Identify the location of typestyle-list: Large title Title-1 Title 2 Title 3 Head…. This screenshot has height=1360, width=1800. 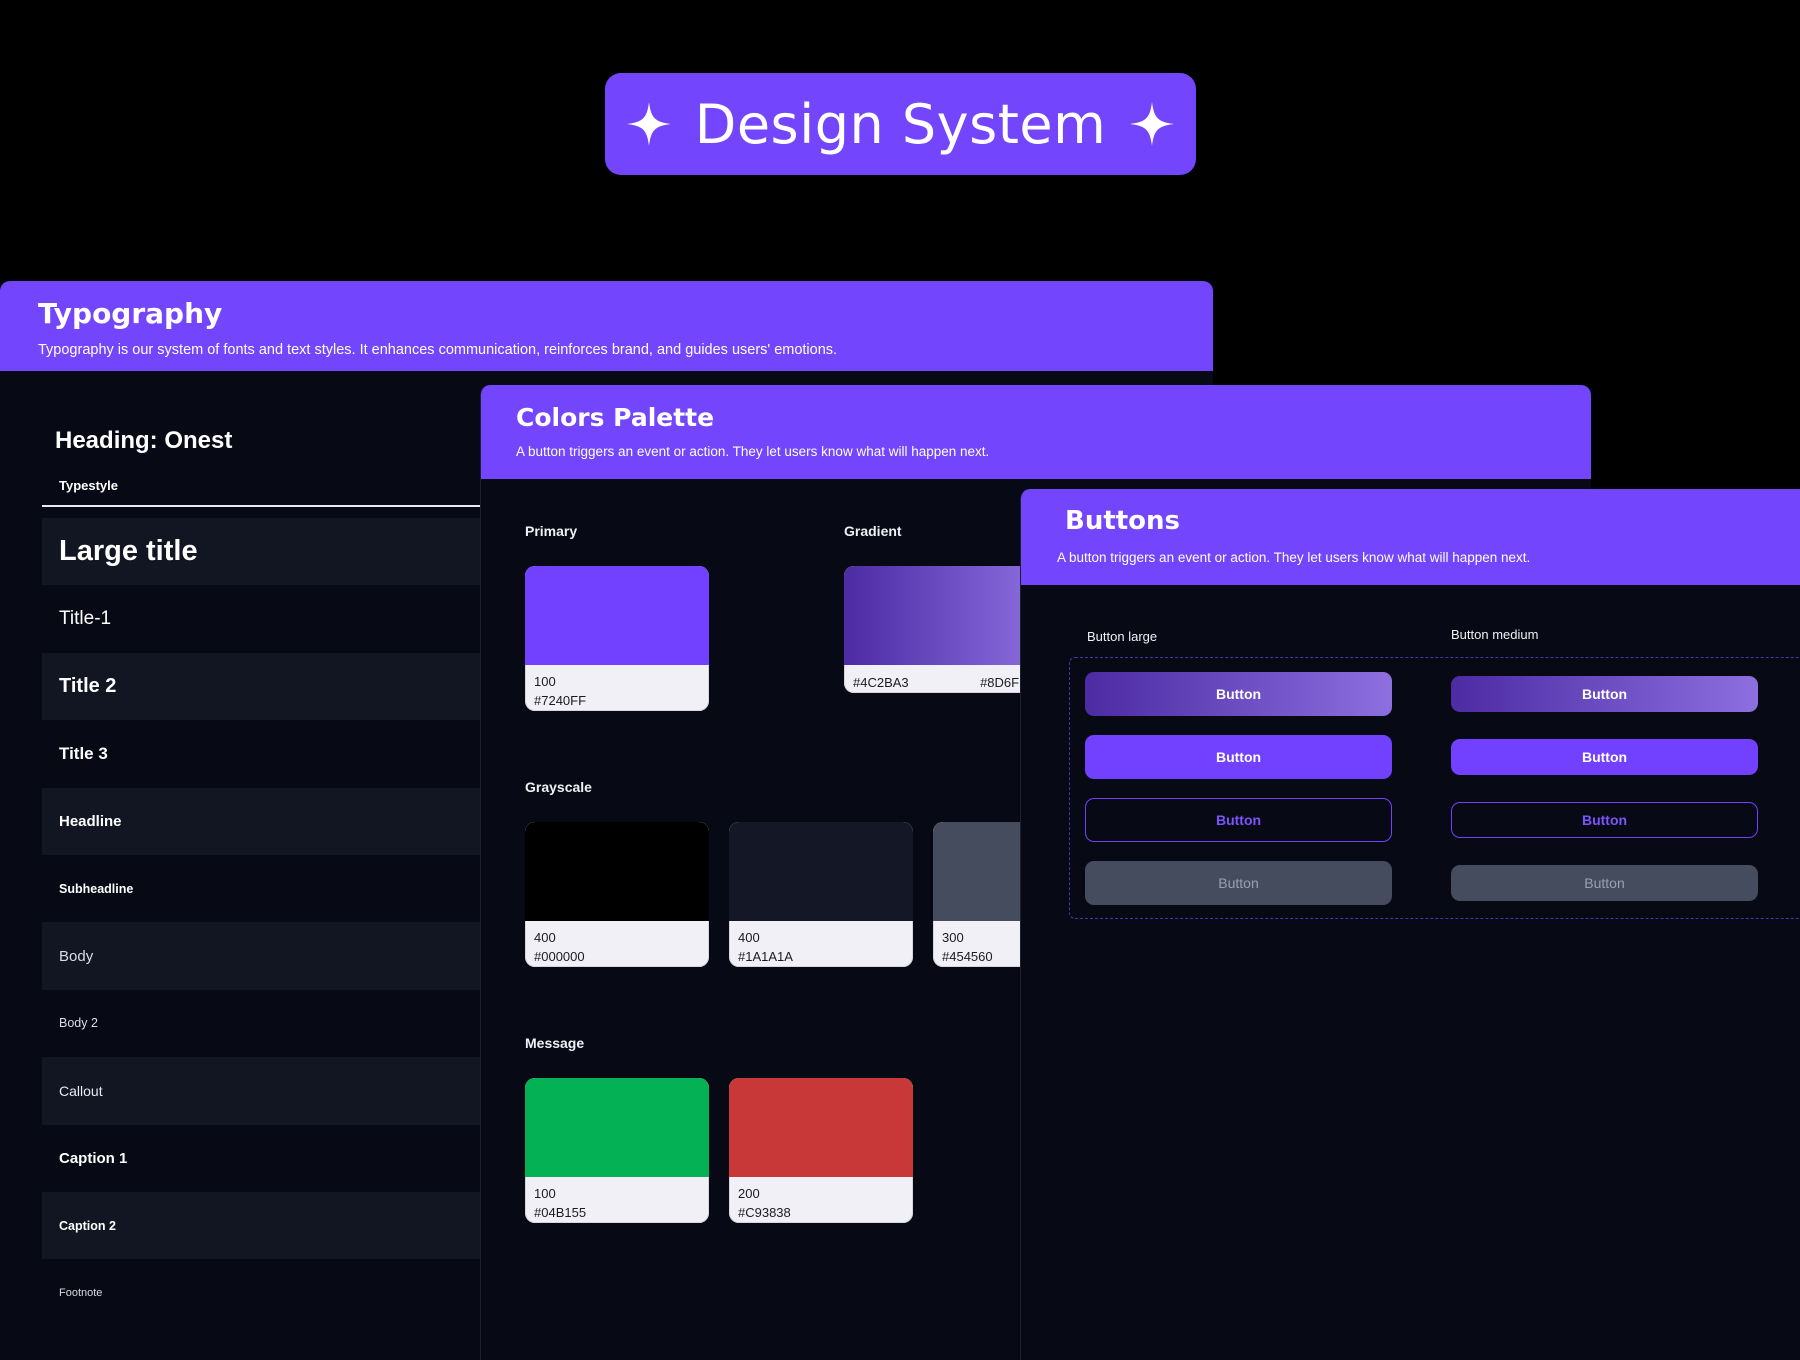
(262, 922).